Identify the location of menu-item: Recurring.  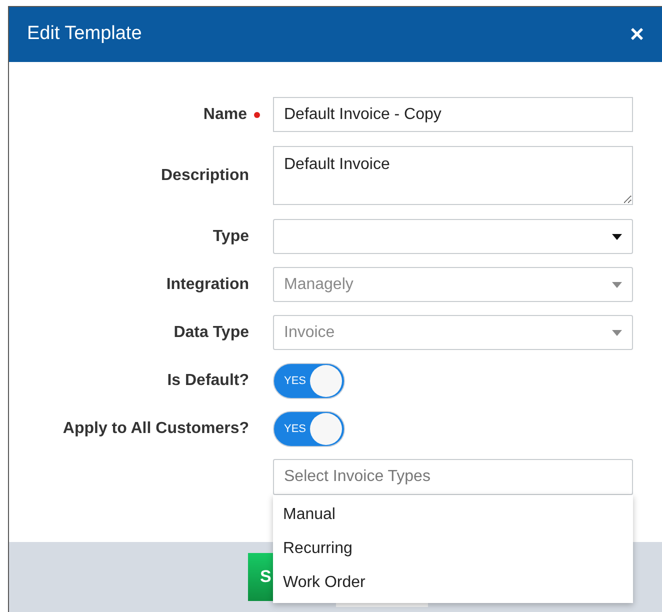
(453, 549).